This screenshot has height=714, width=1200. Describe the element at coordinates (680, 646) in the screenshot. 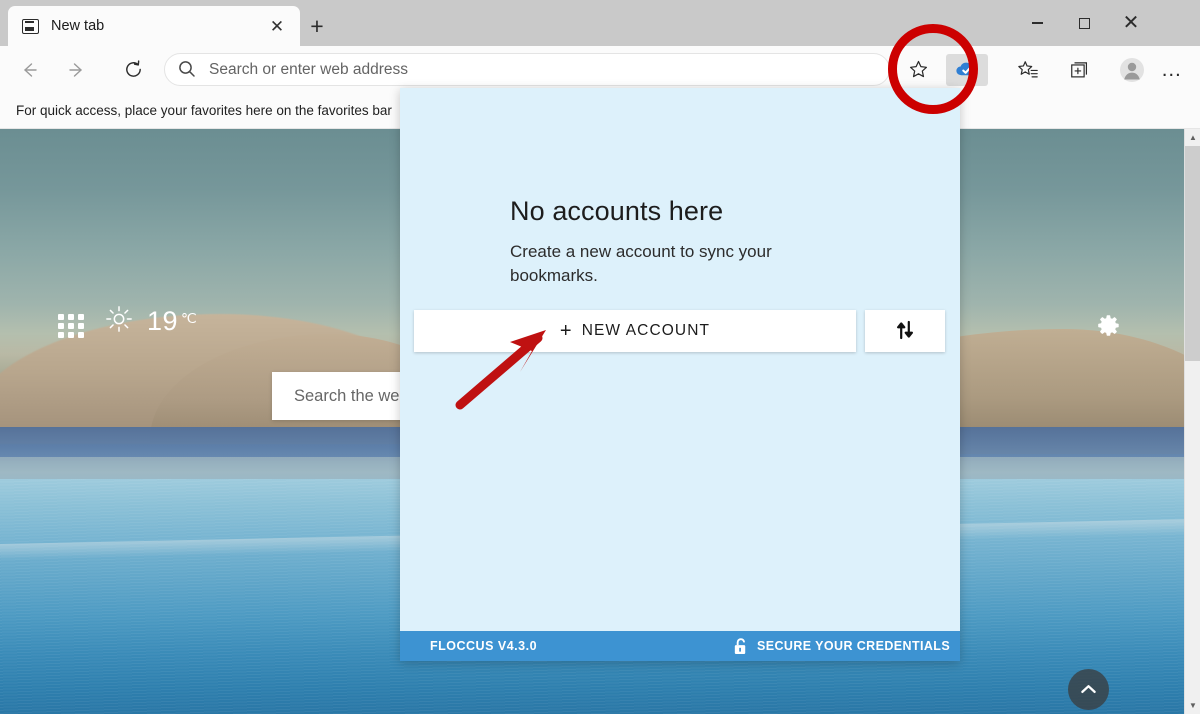

I see `floccus-popup-footer: FLOCCUS V4.3.0 SECURE YOUR CREDENTIALS` at that location.